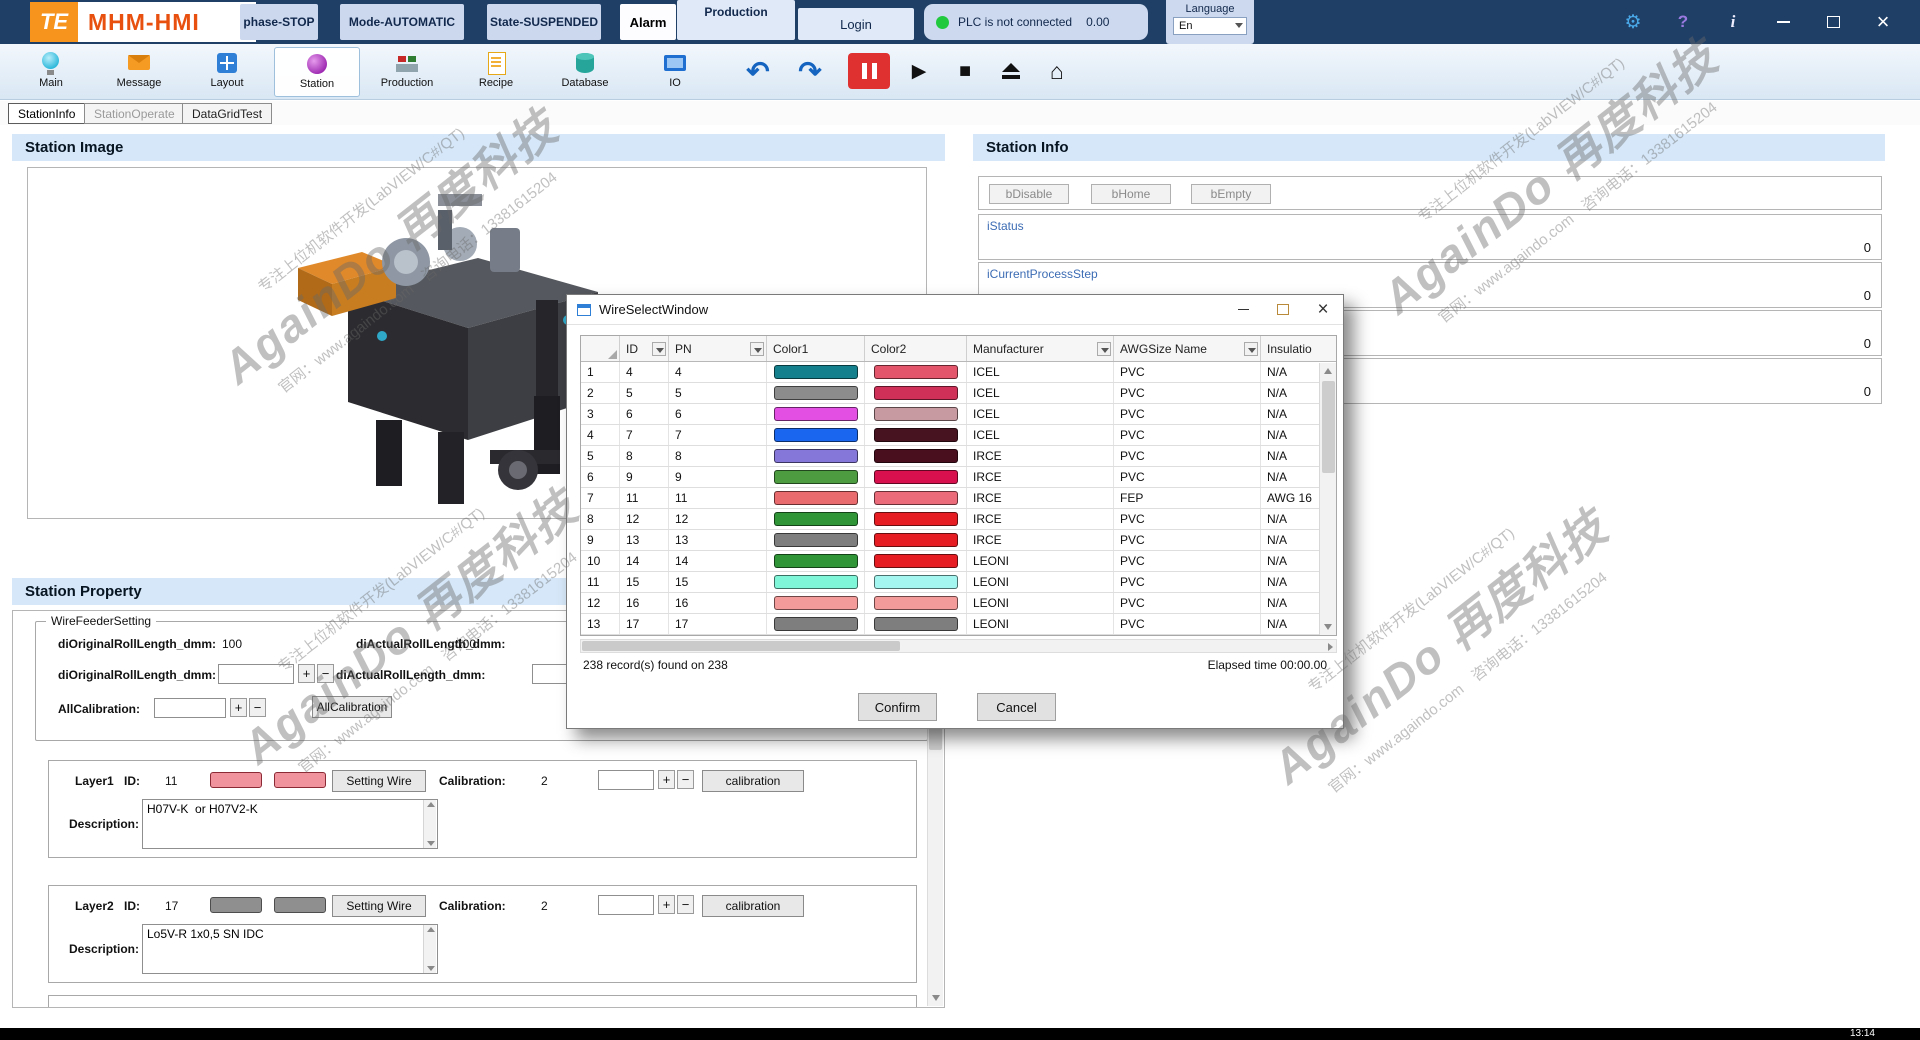  Describe the element at coordinates (648, 22) in the screenshot. I see `alarm-button: Alarm` at that location.